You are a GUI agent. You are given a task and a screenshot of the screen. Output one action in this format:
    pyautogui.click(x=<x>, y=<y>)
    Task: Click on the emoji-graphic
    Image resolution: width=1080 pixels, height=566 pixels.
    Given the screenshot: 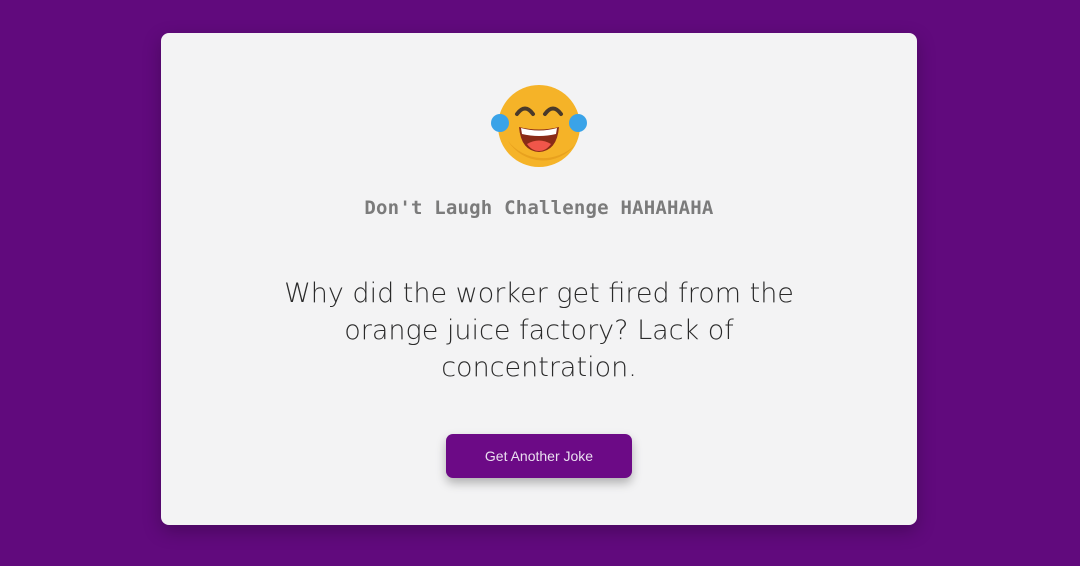 What is the action you would take?
    pyautogui.click(x=539, y=126)
    